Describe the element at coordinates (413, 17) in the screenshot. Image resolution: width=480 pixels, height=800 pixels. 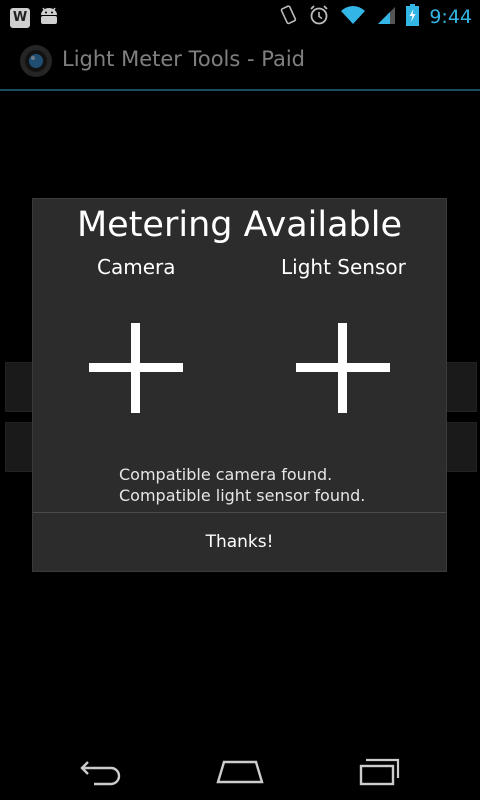
I see `battery-icon` at that location.